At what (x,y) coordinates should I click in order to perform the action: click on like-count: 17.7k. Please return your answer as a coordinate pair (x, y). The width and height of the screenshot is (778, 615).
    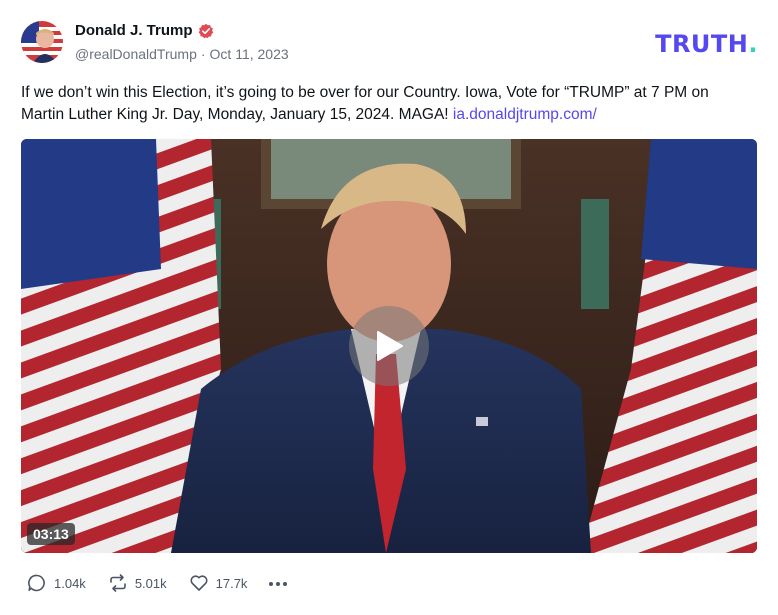
    Looking at the image, I should click on (231, 583).